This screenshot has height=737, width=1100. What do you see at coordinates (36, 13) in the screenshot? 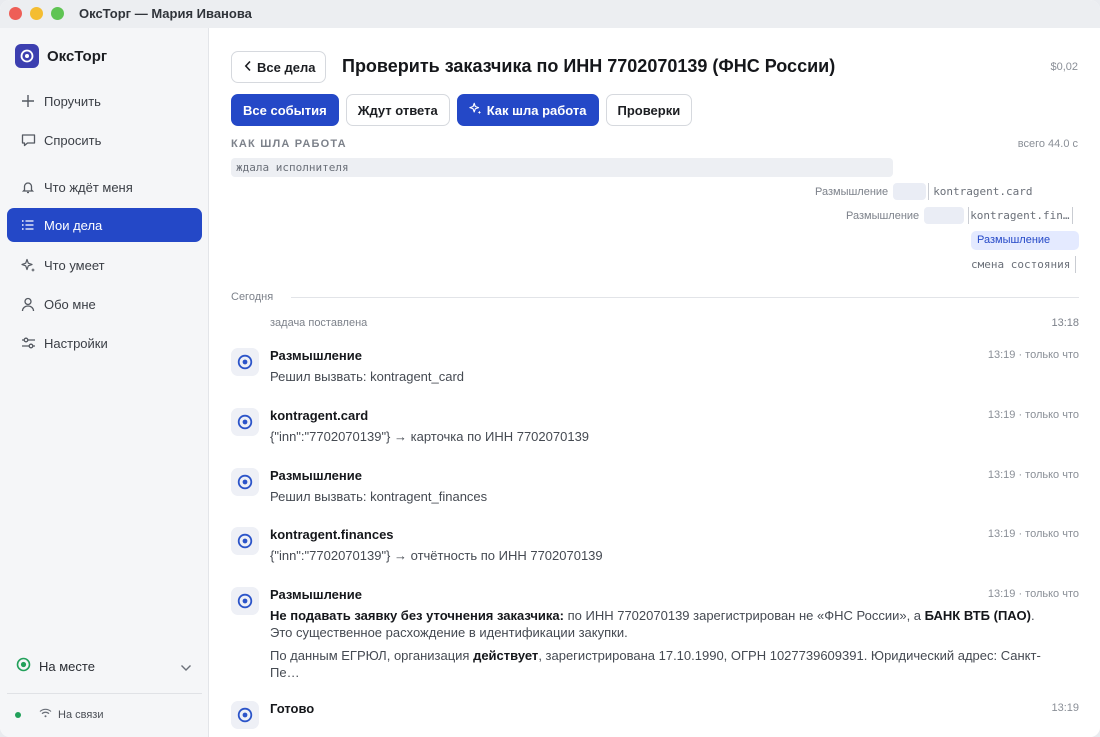
I see `minimize-window-button` at bounding box center [36, 13].